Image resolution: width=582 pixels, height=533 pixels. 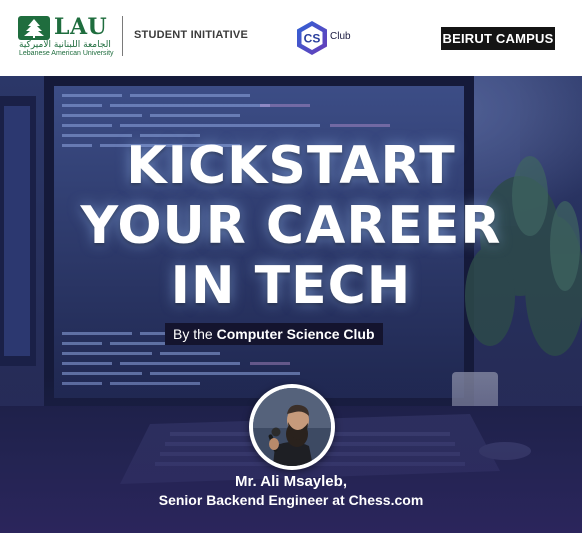 What do you see at coordinates (66, 53) in the screenshot?
I see `lau-english-name: Lebanese American University` at bounding box center [66, 53].